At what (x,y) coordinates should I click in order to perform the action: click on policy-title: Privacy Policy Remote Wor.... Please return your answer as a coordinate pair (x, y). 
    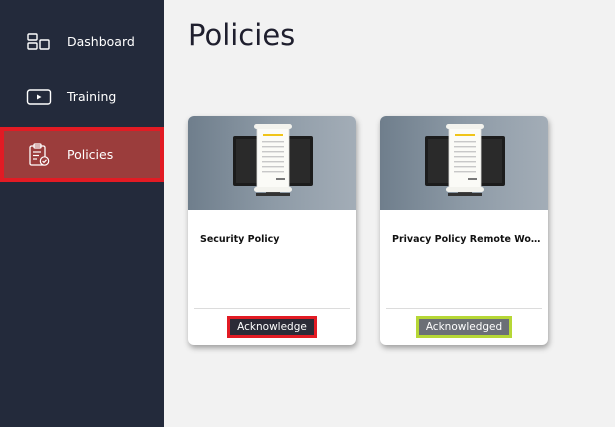
    Looking at the image, I should click on (467, 239).